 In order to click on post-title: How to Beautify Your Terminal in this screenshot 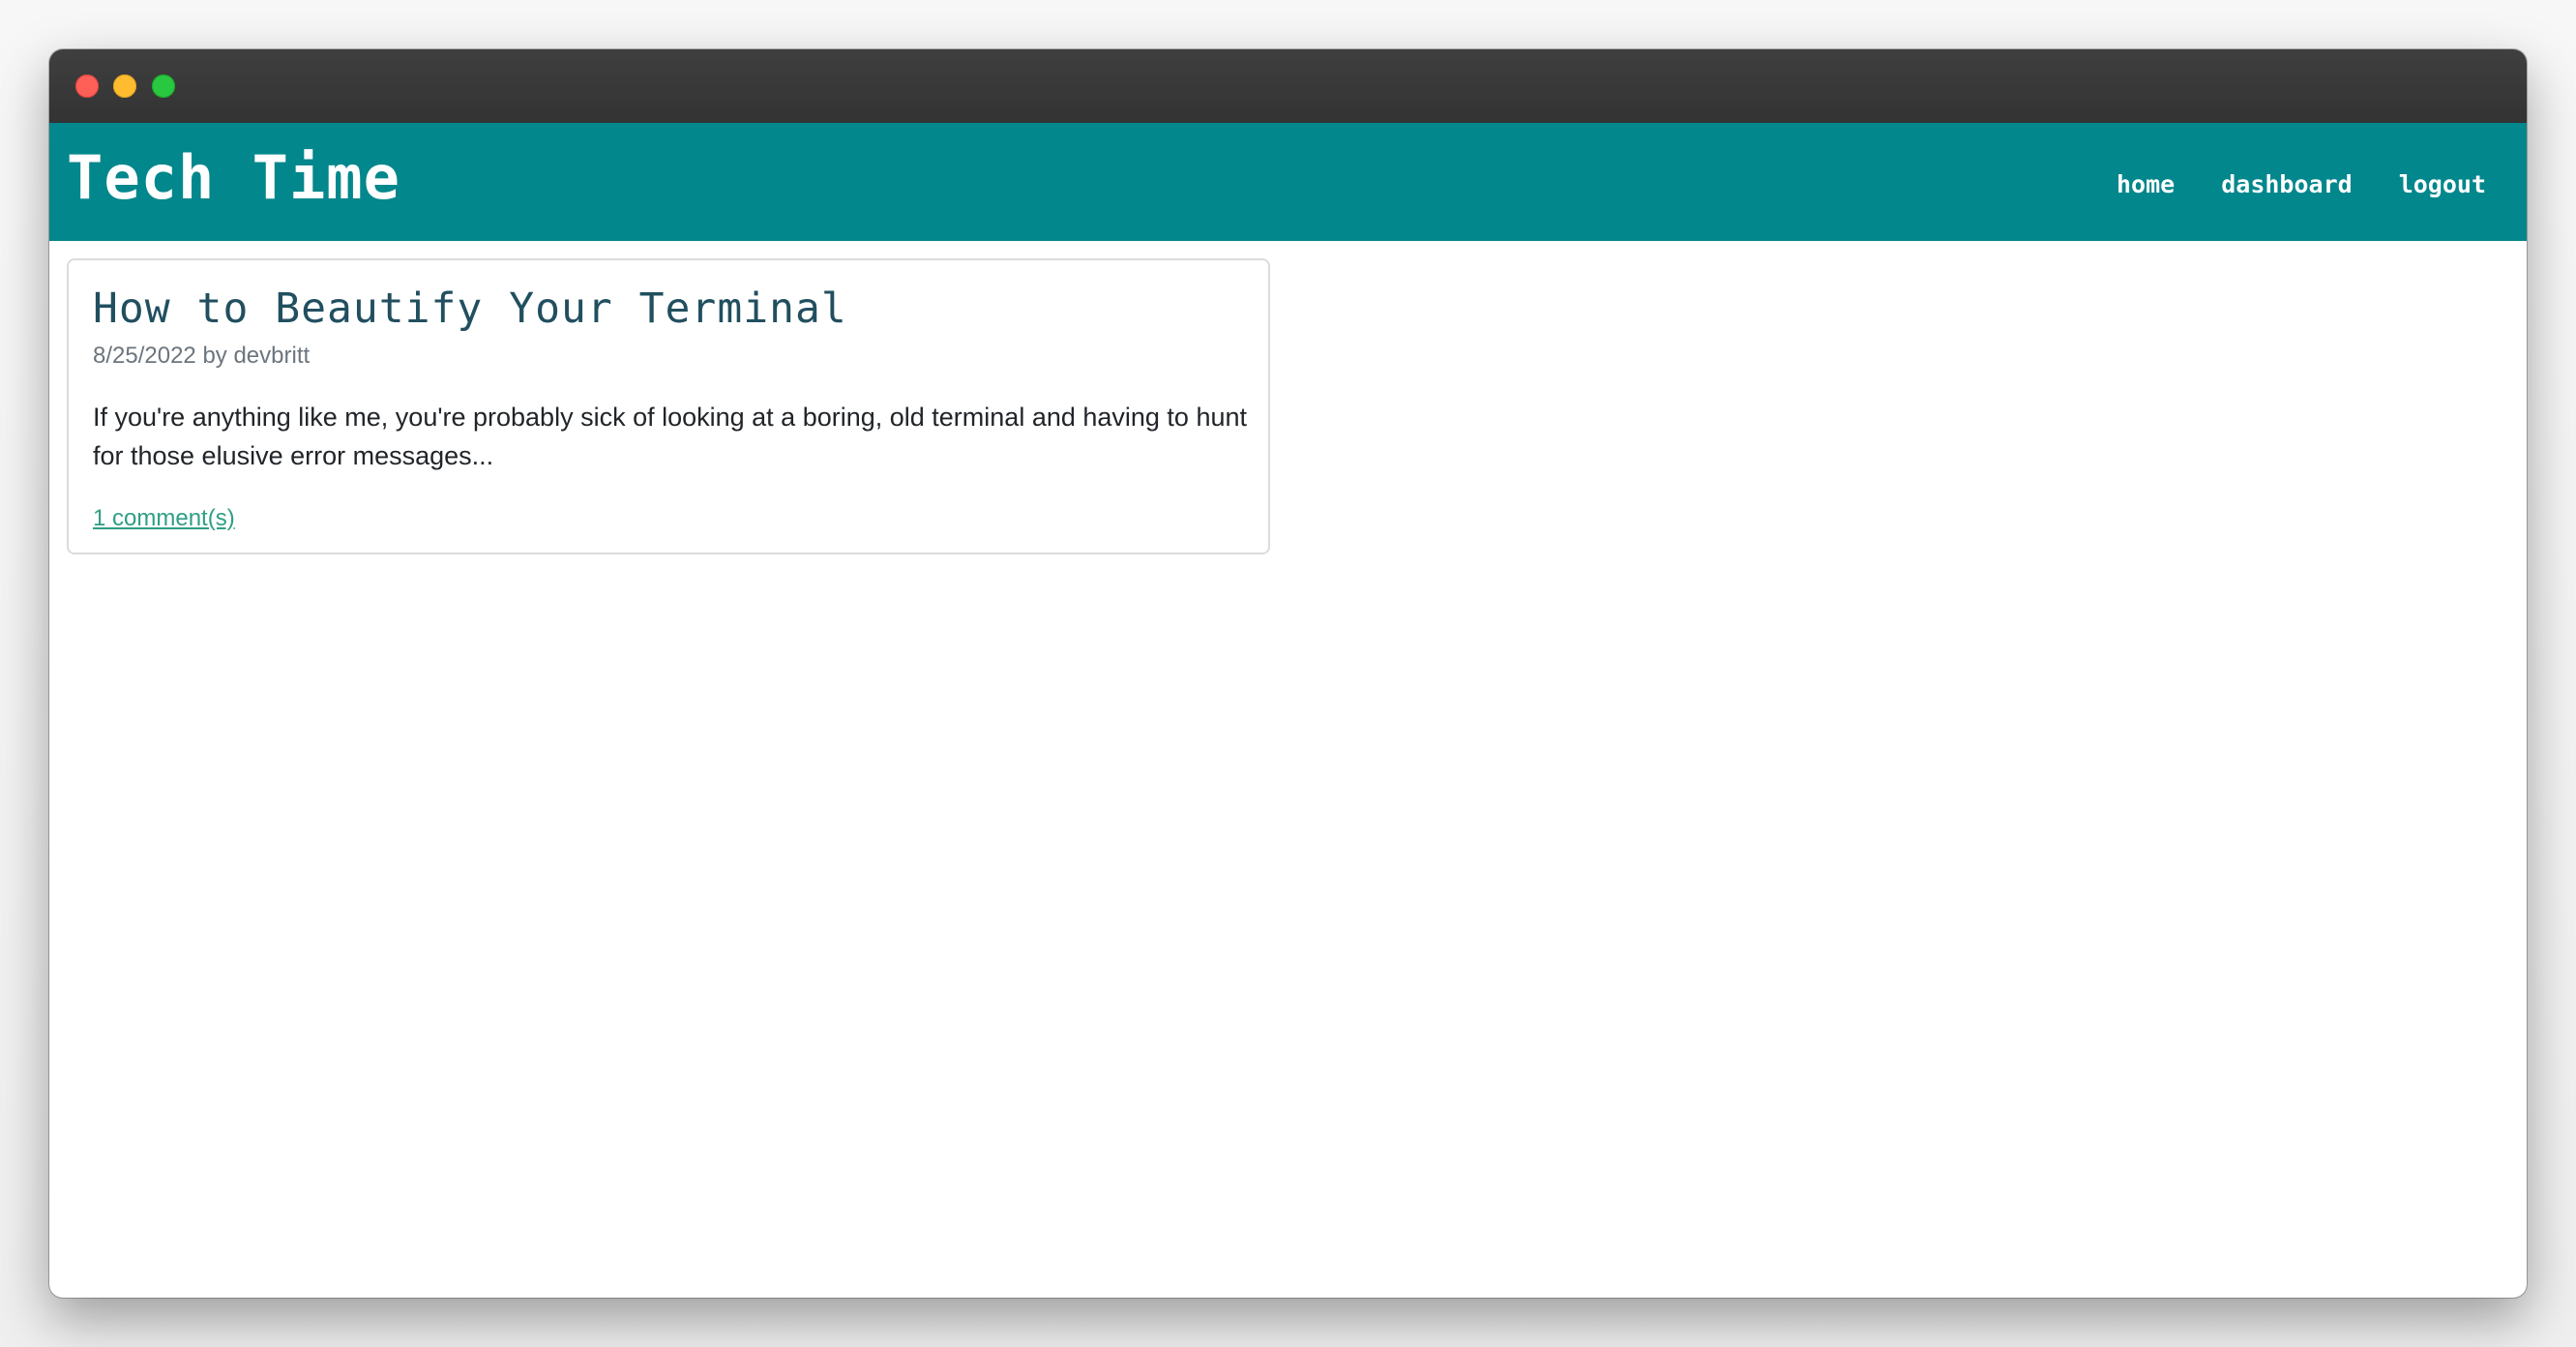, I will do `click(470, 309)`.